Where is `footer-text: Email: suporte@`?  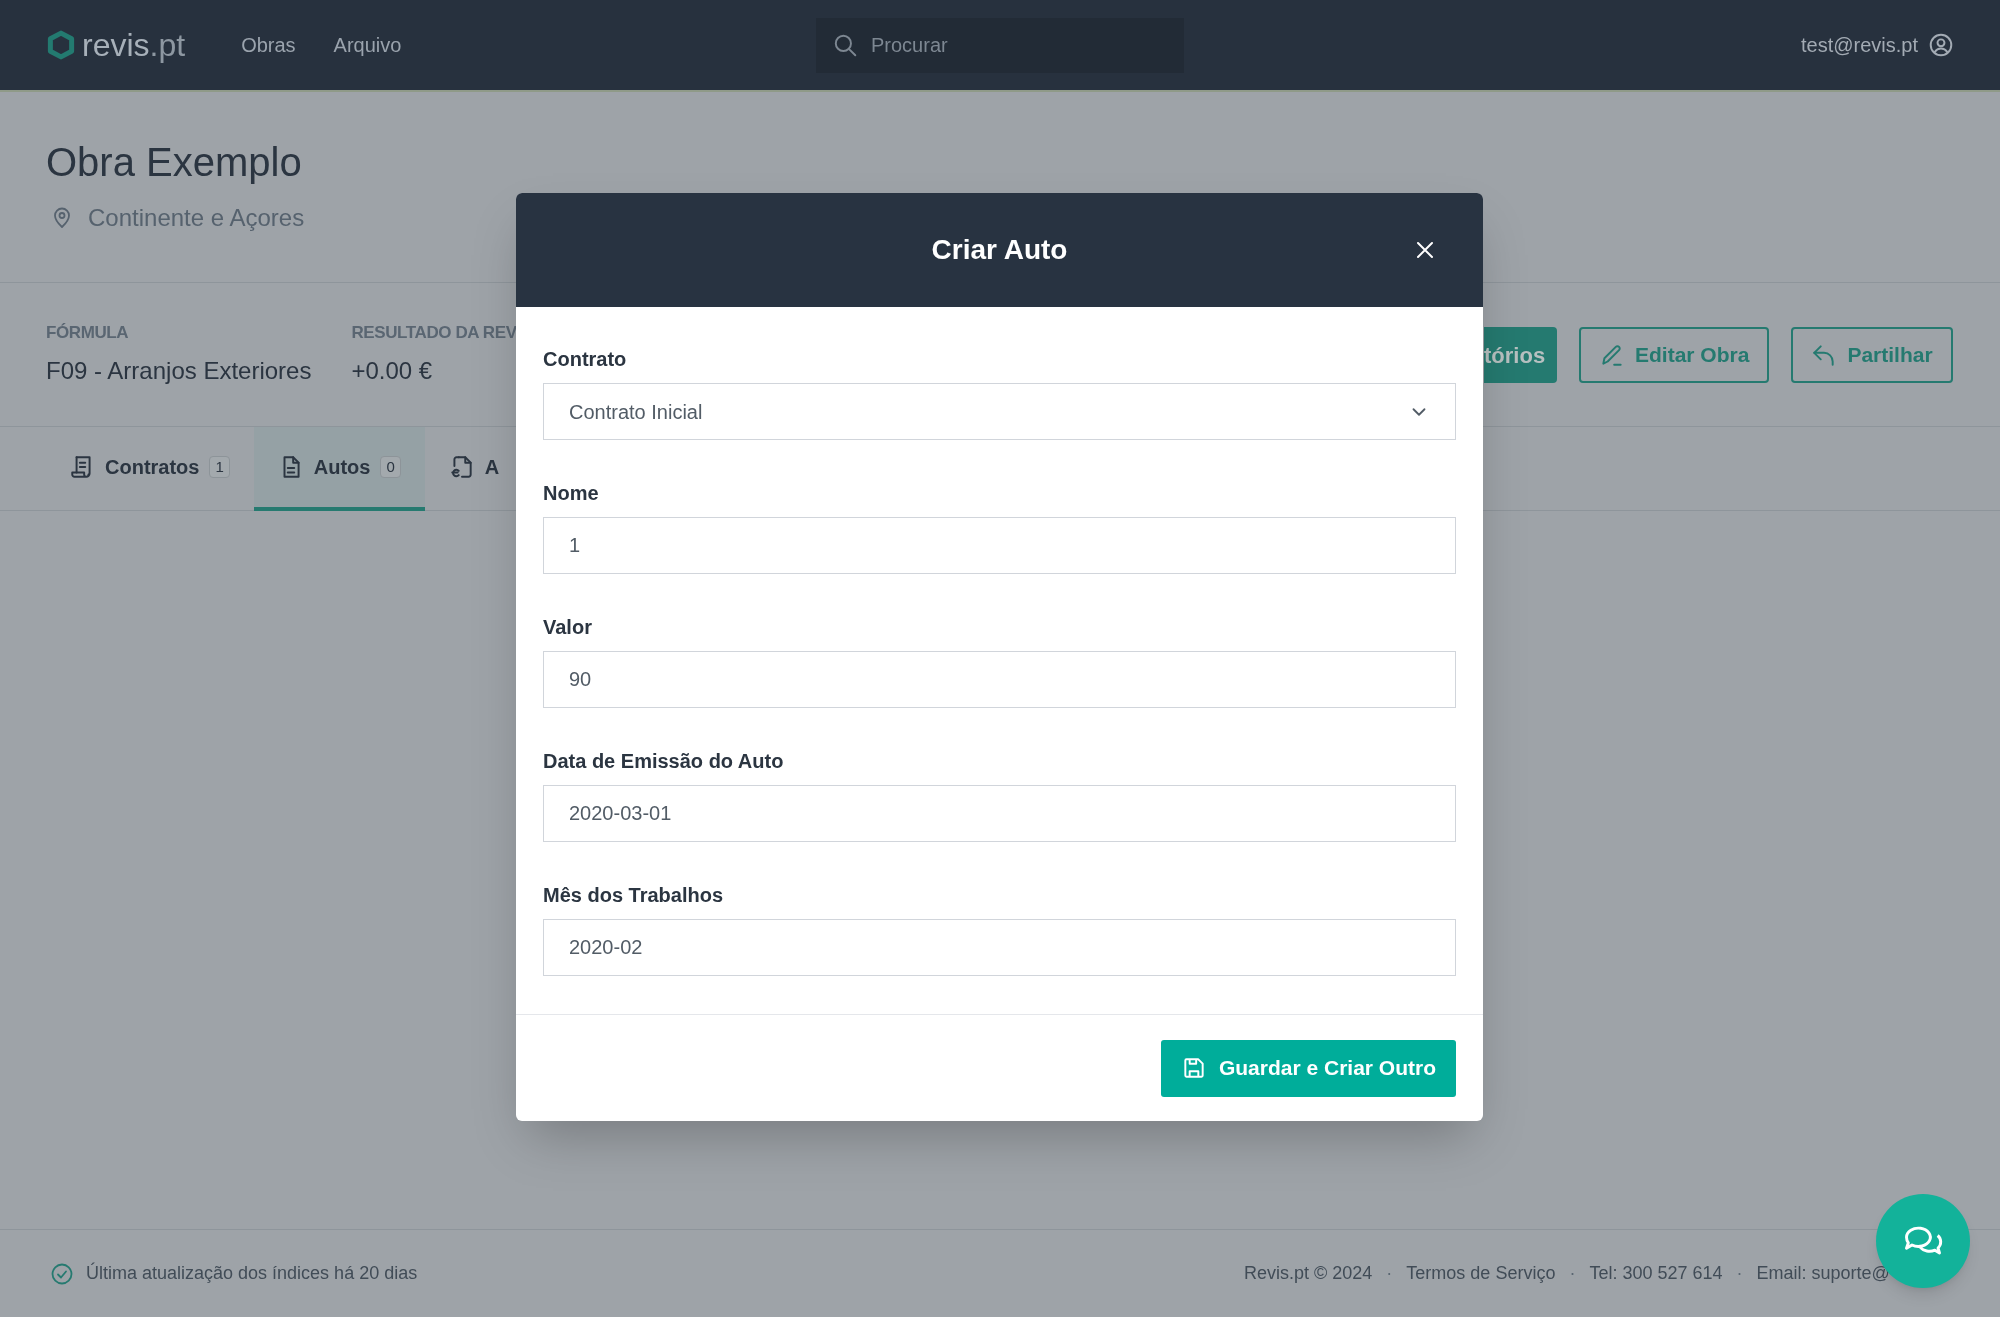
footer-text: Email: suporte@ is located at coordinates (1823, 1273).